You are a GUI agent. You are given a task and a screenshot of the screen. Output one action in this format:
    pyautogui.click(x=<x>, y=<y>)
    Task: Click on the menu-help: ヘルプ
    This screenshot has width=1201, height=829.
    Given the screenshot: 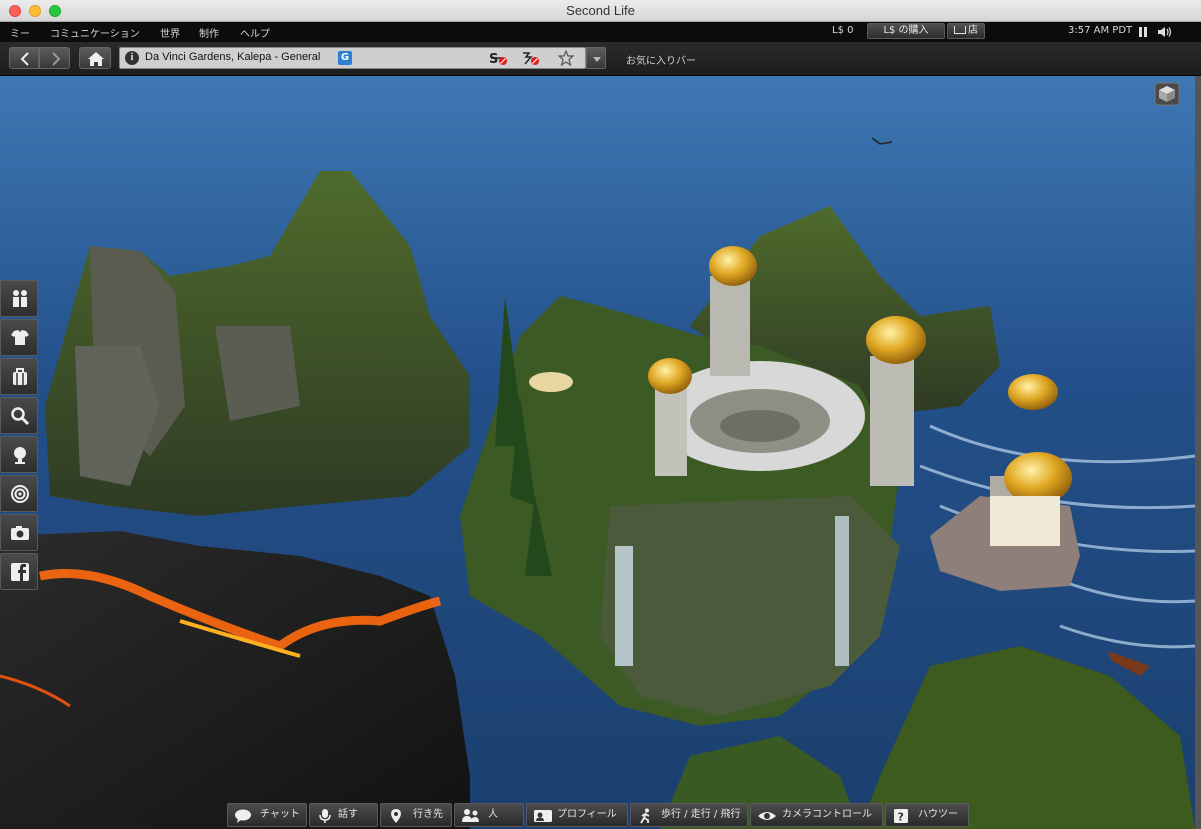 What is the action you would take?
    pyautogui.click(x=255, y=32)
    